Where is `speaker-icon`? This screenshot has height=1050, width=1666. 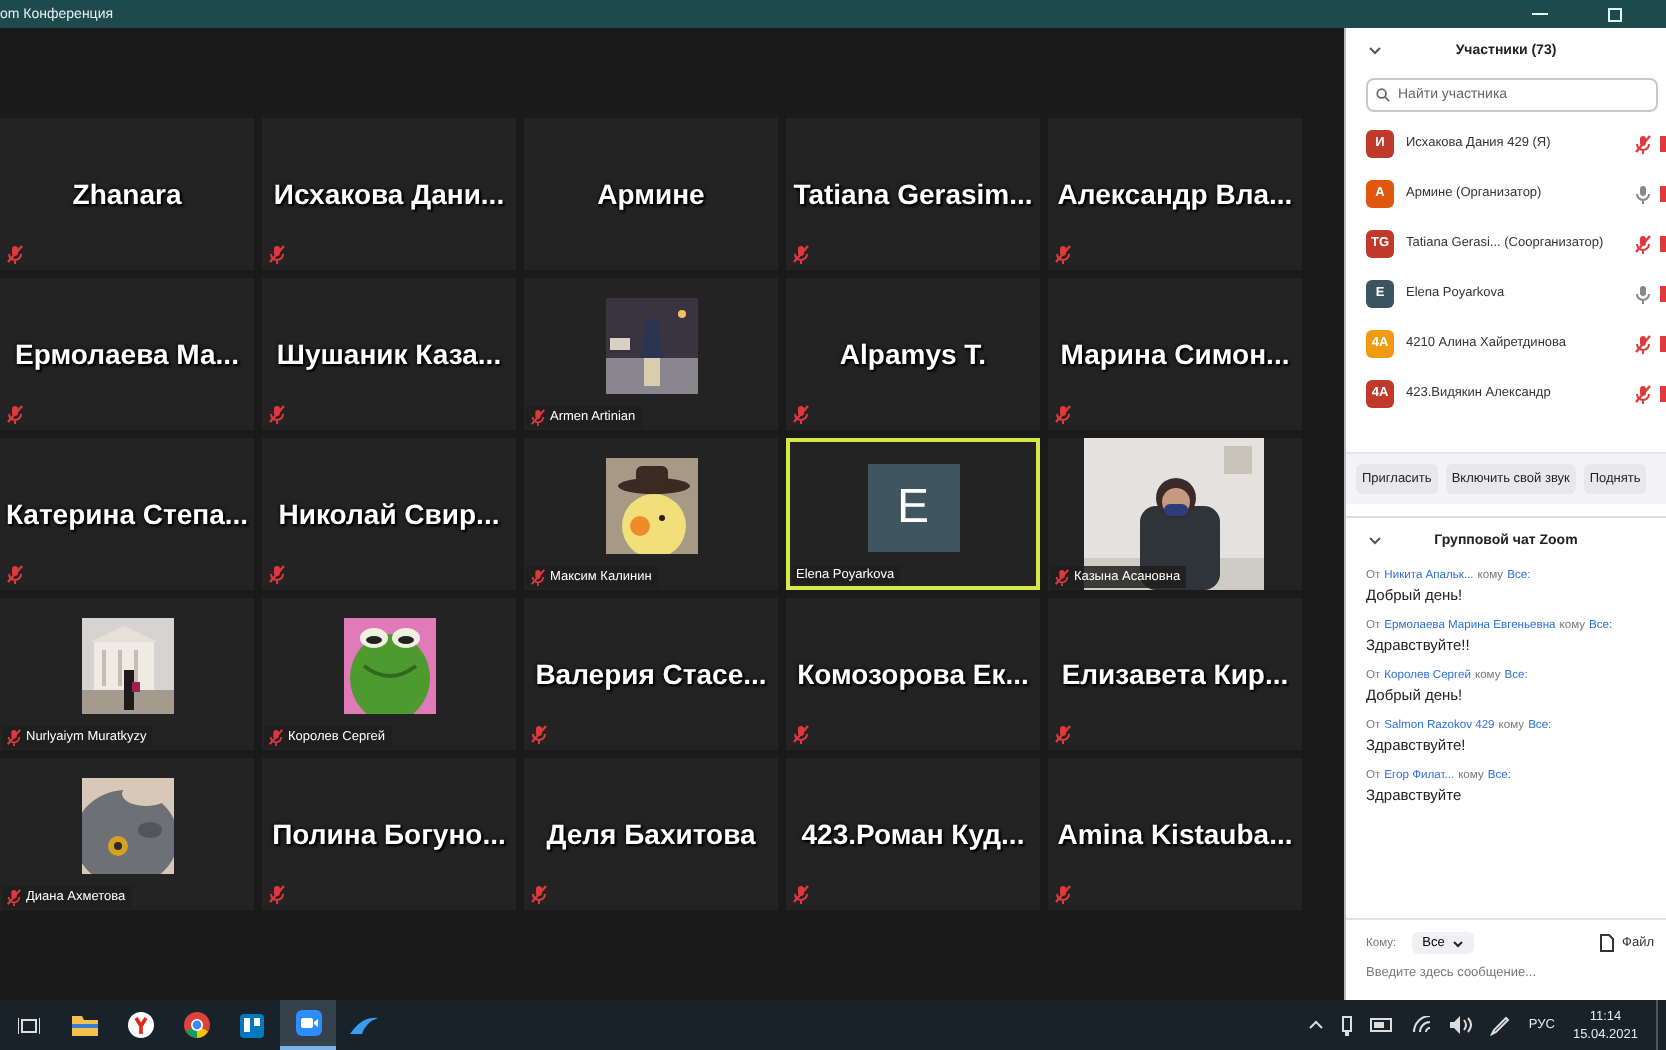
speaker-icon is located at coordinates (1461, 1025).